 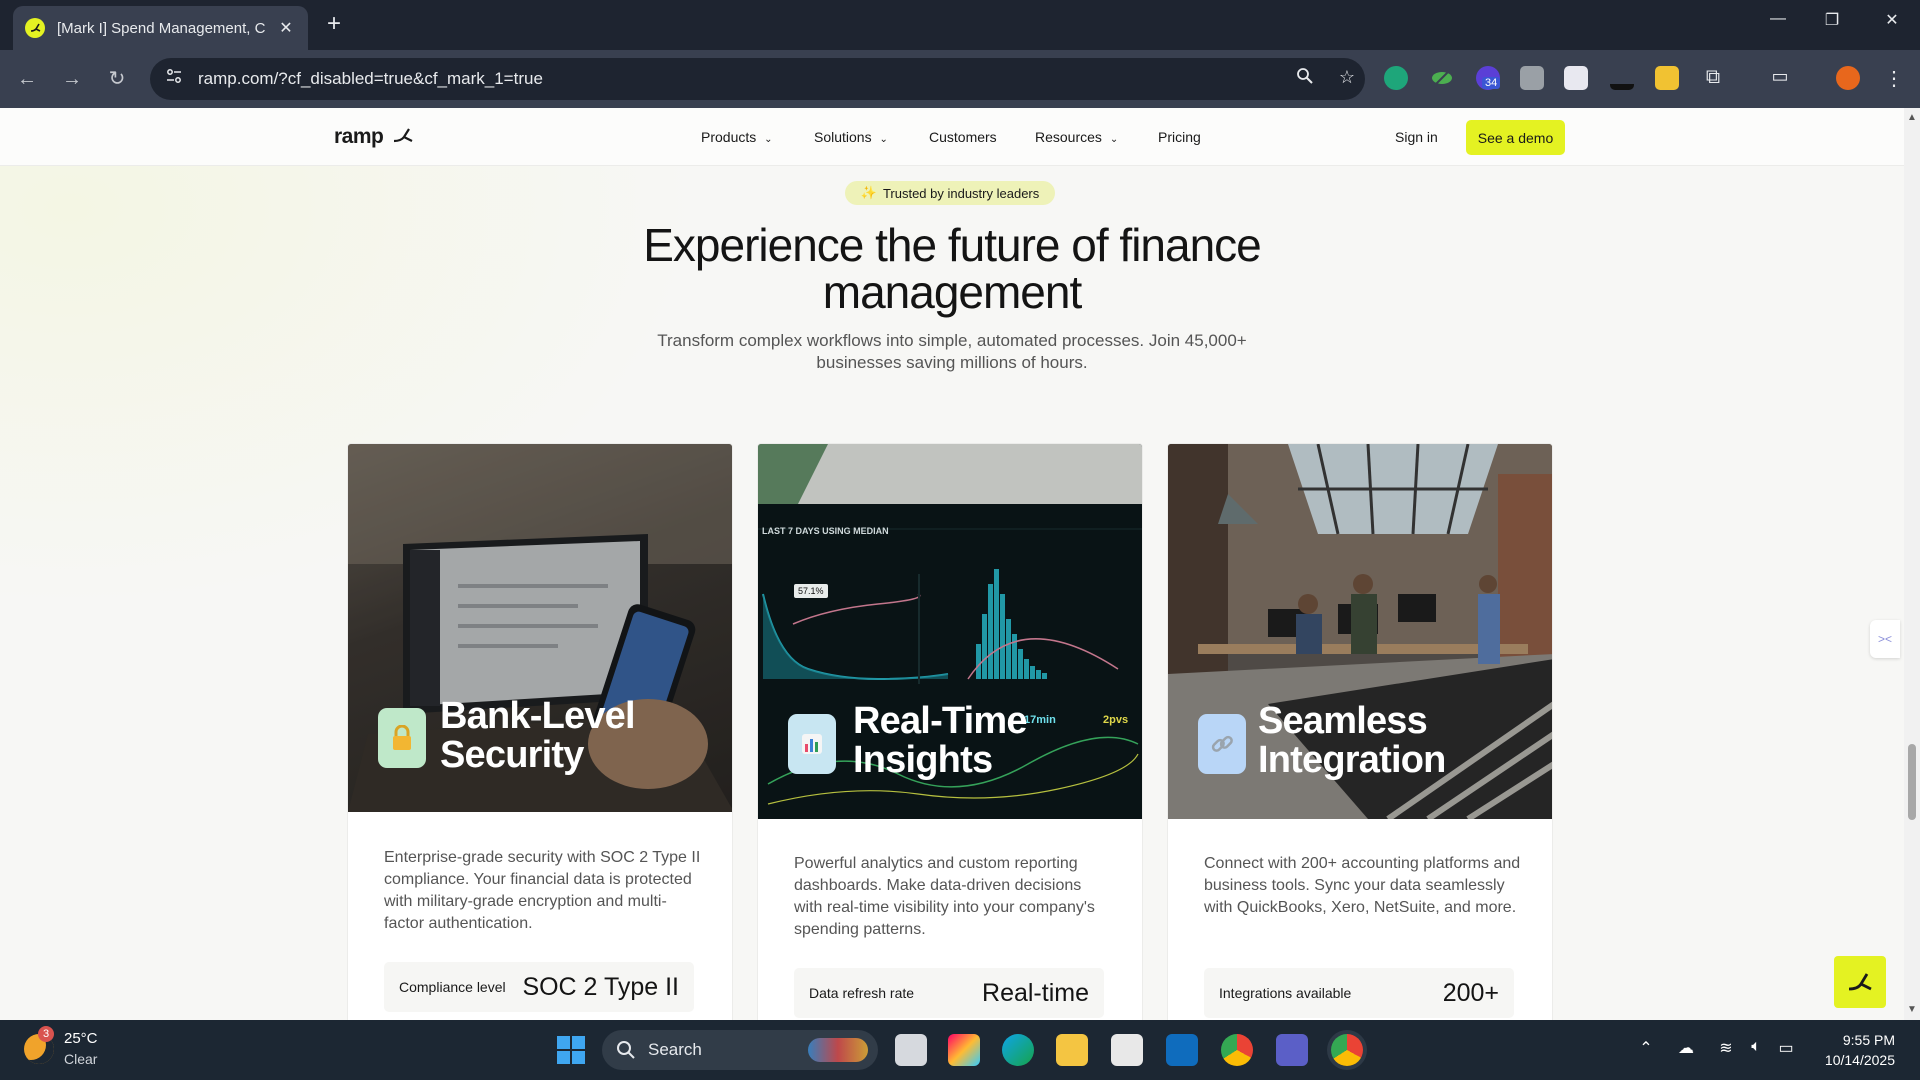 What do you see at coordinates (1622, 78) in the screenshot?
I see `dark-extension-icon` at bounding box center [1622, 78].